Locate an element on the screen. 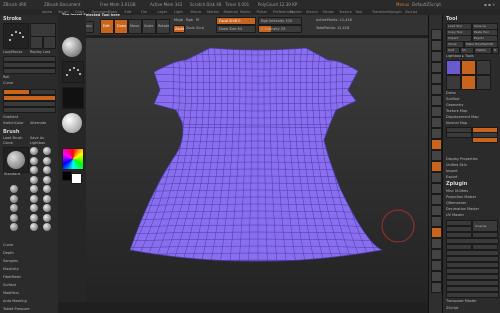 This screenshot has width=500, height=313. transp-icon is located at coordinates (436, 199).